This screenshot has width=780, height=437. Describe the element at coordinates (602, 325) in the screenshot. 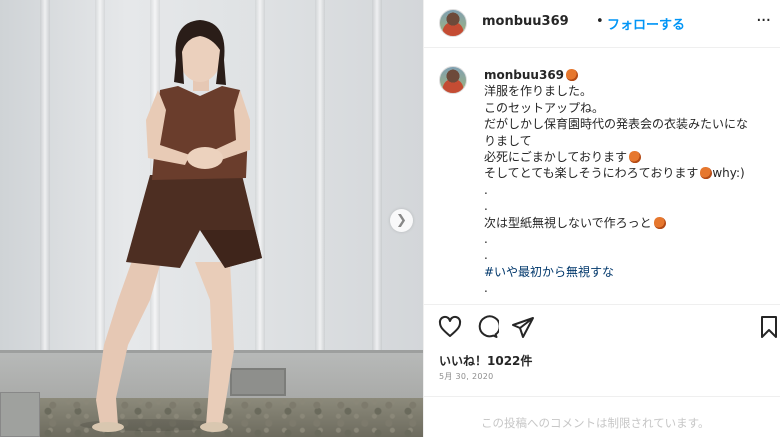

I see `action-bar` at that location.